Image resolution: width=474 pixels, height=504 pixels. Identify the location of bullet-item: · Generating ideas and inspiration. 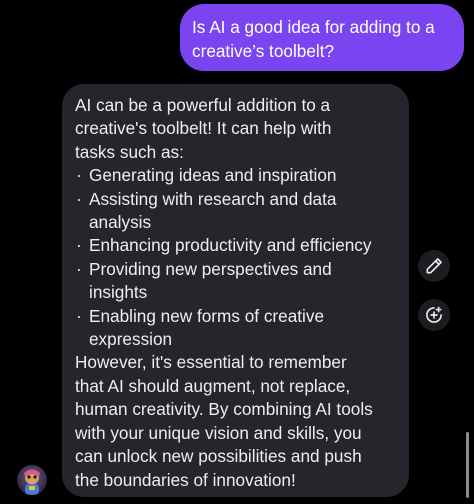
(242, 175).